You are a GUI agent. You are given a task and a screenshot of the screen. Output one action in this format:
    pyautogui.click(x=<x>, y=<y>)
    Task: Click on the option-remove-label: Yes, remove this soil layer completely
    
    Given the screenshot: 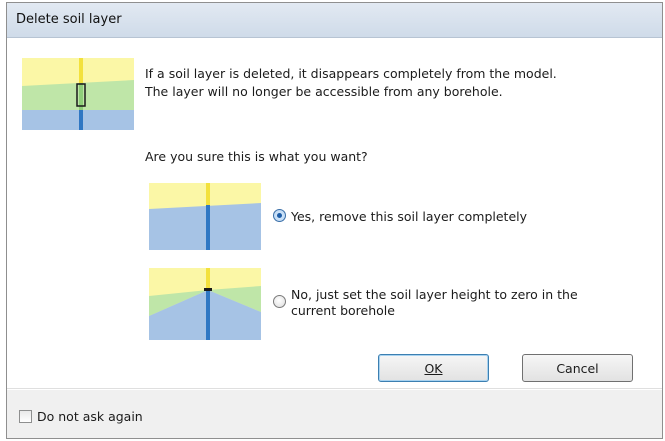 What is the action you would take?
    pyautogui.click(x=409, y=216)
    